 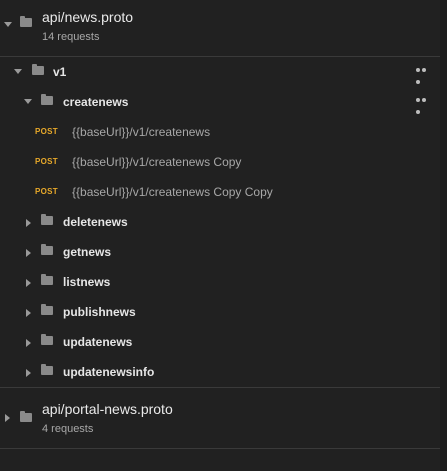 What do you see at coordinates (71, 37) in the screenshot?
I see `collection-request-count: 14 requests` at bounding box center [71, 37].